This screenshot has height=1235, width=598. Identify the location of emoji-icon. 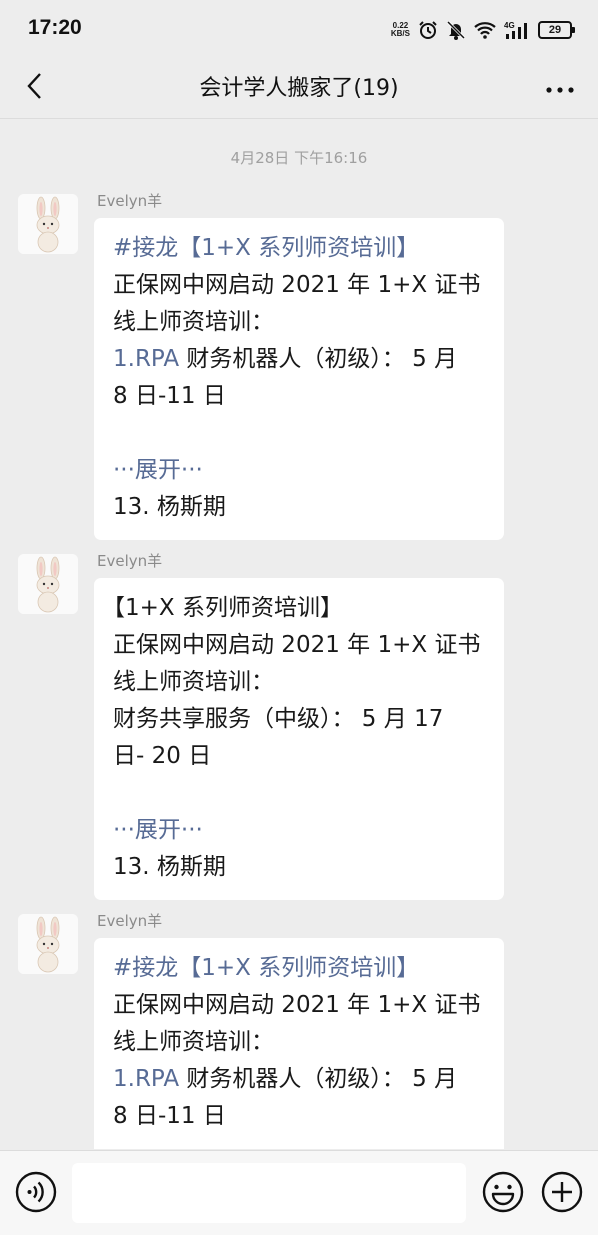
(503, 1192).